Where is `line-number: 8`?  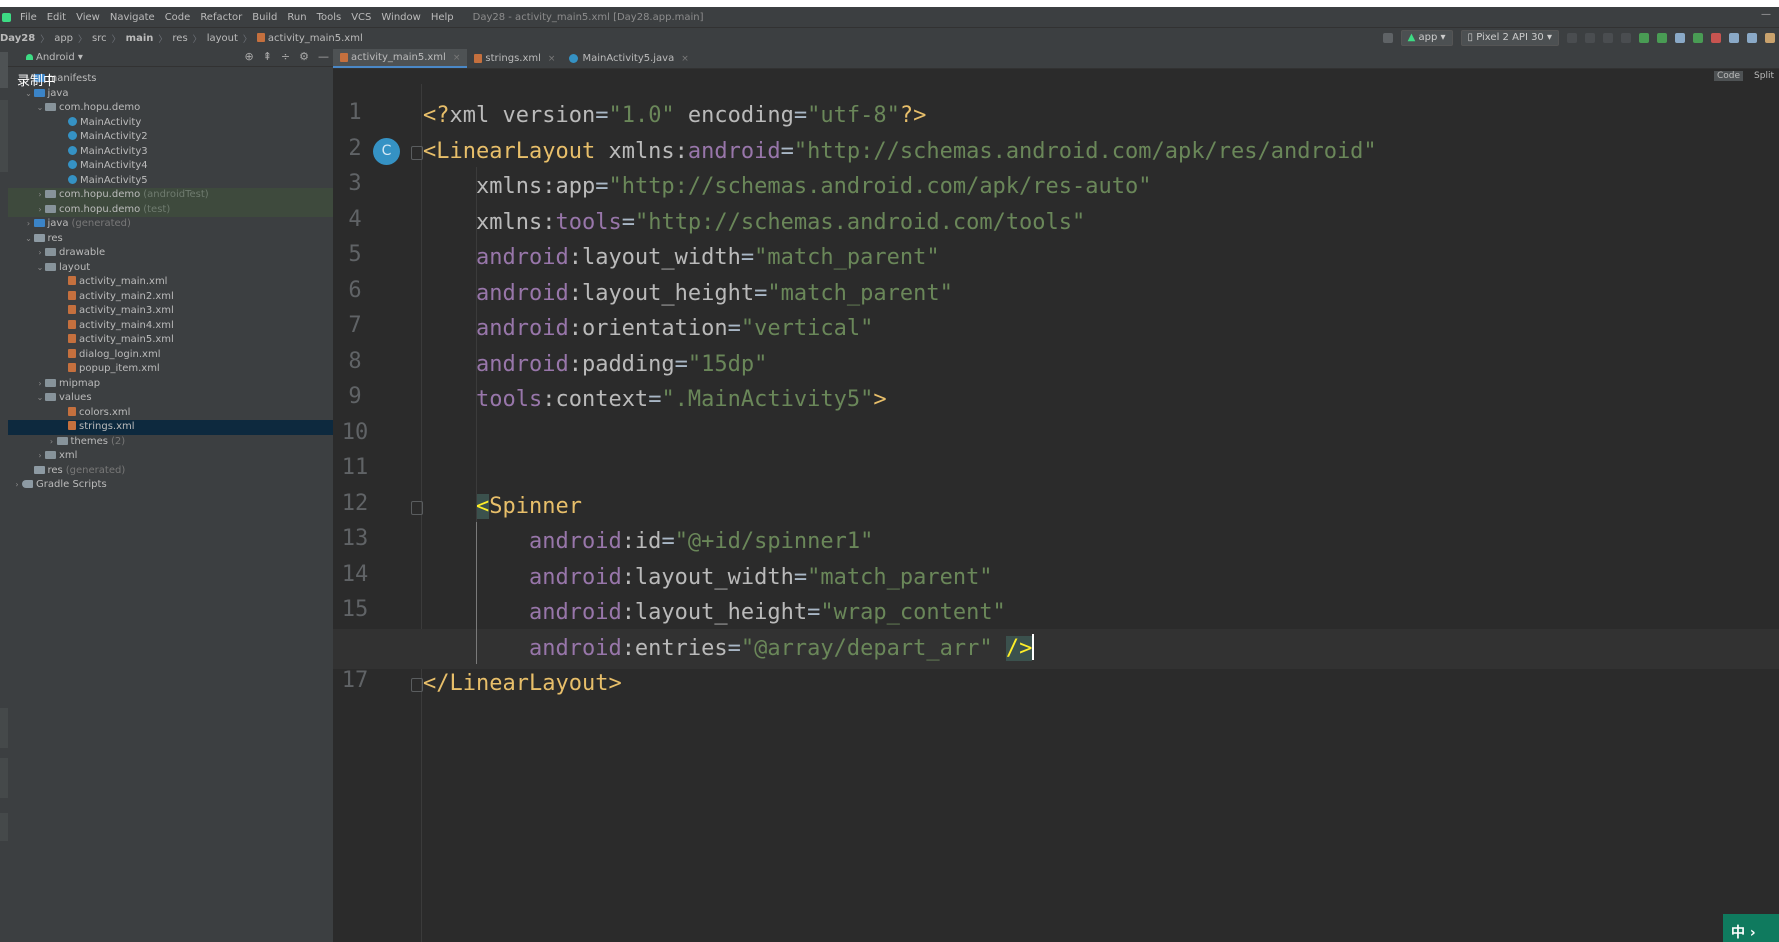
line-number: 8 is located at coordinates (355, 361).